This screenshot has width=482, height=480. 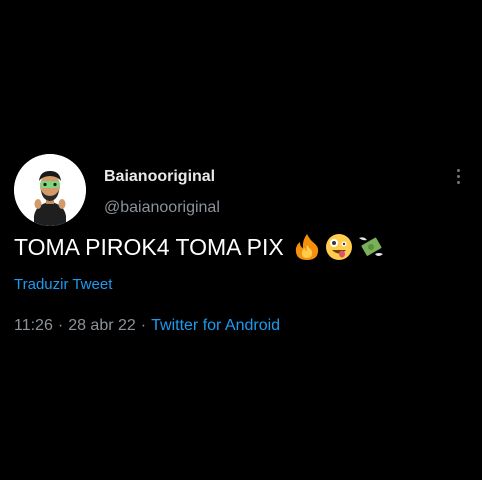 I want to click on more-options-icon, so click(x=458, y=170).